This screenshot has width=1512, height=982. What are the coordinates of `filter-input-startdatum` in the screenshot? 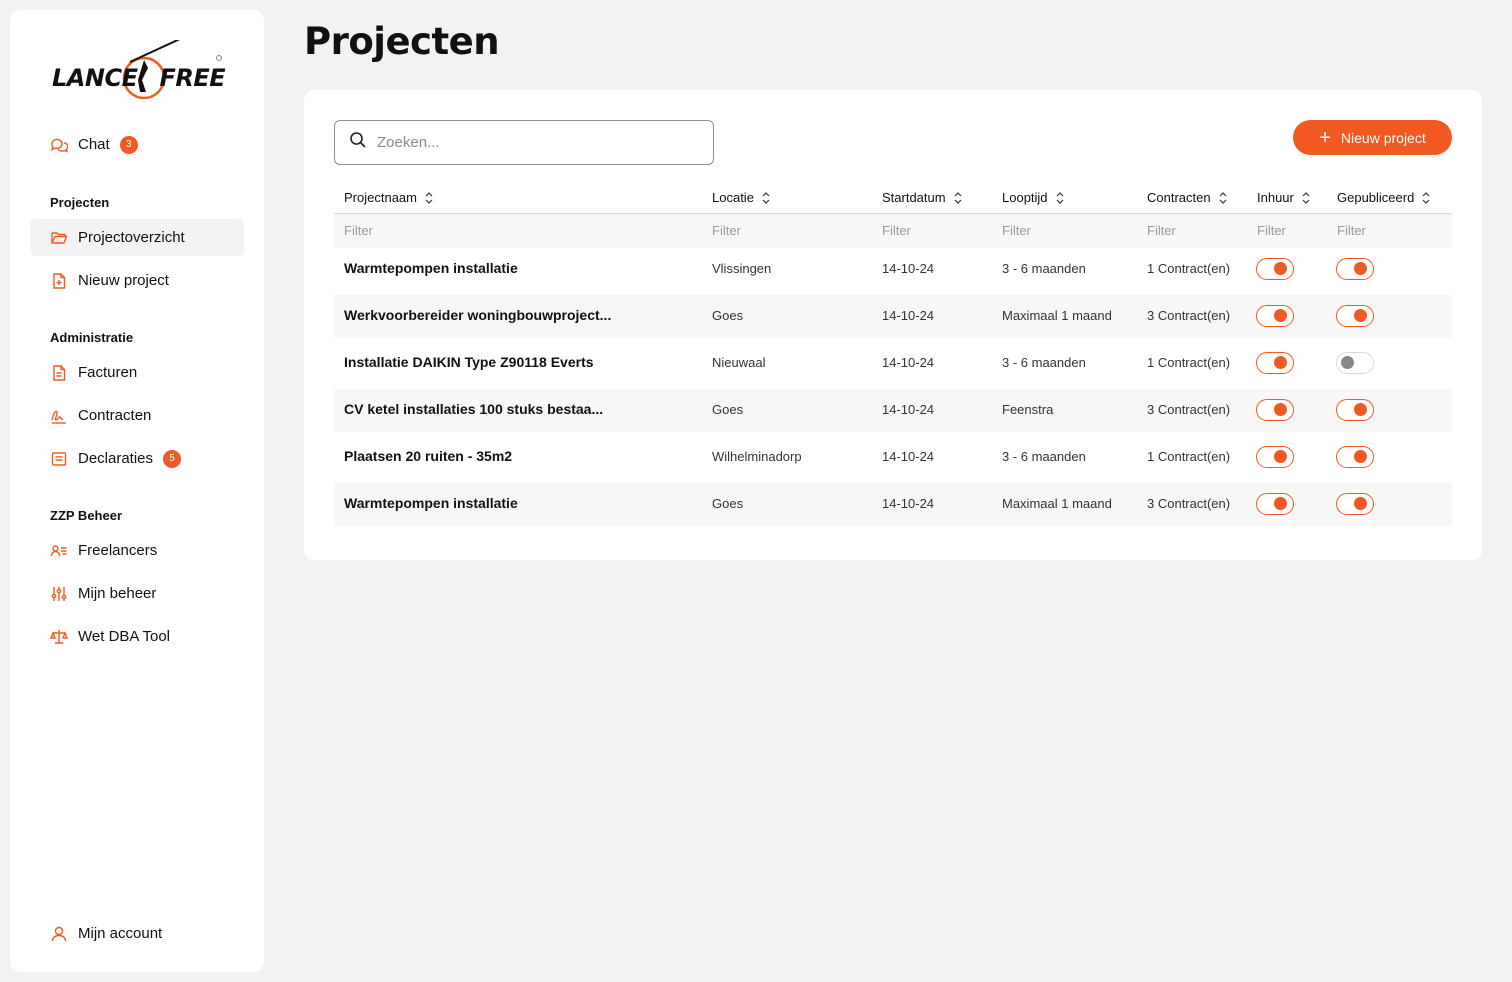 It's located at (932, 230).